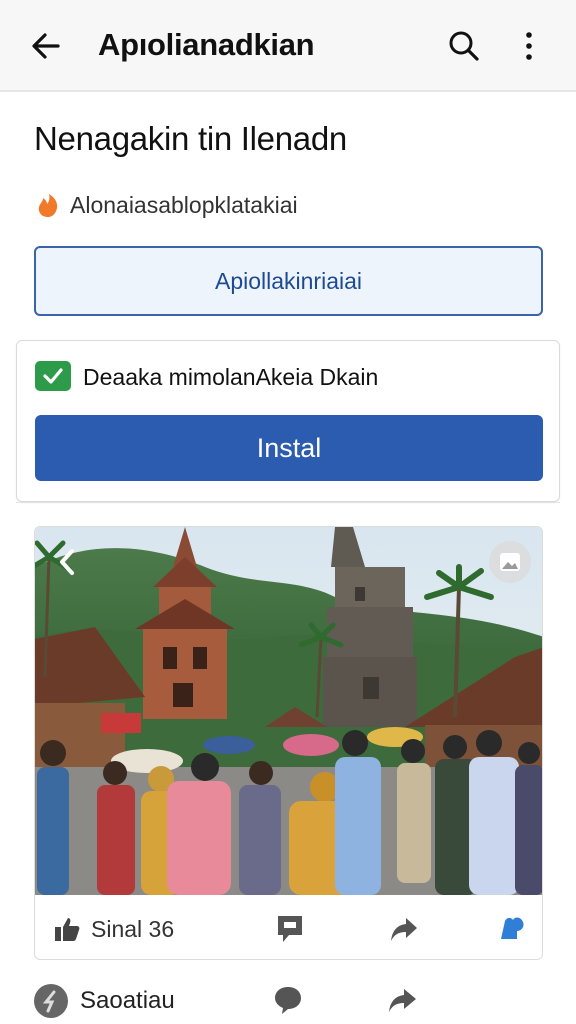 This screenshot has height=1024, width=576. I want to click on subline: Alonaiasablopklatakiai, so click(166, 205).